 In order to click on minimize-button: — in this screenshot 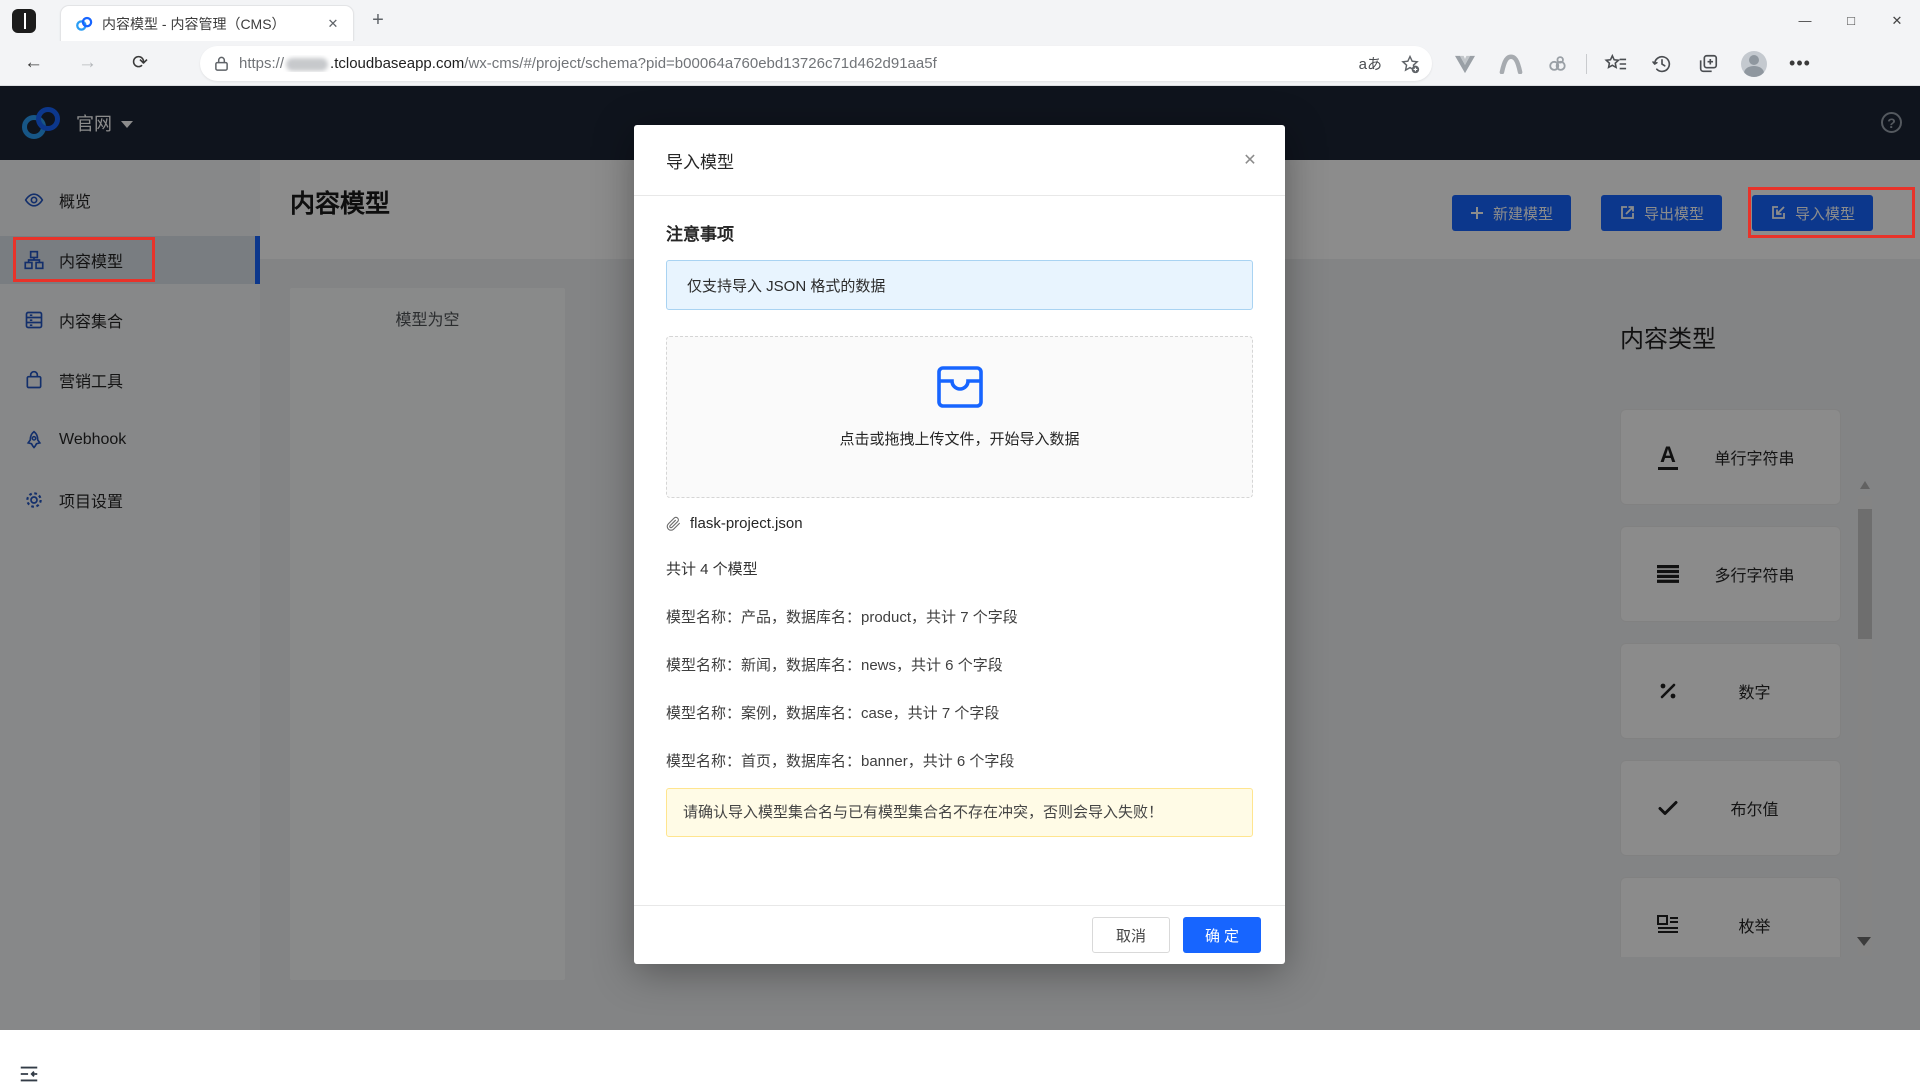, I will do `click(1805, 20)`.